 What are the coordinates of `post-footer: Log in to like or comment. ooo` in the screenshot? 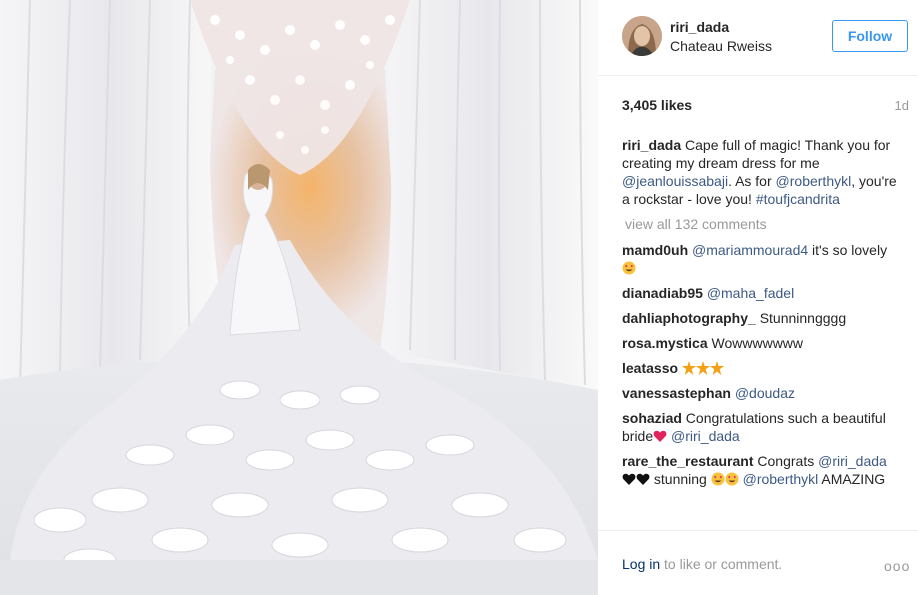 It's located at (758, 562).